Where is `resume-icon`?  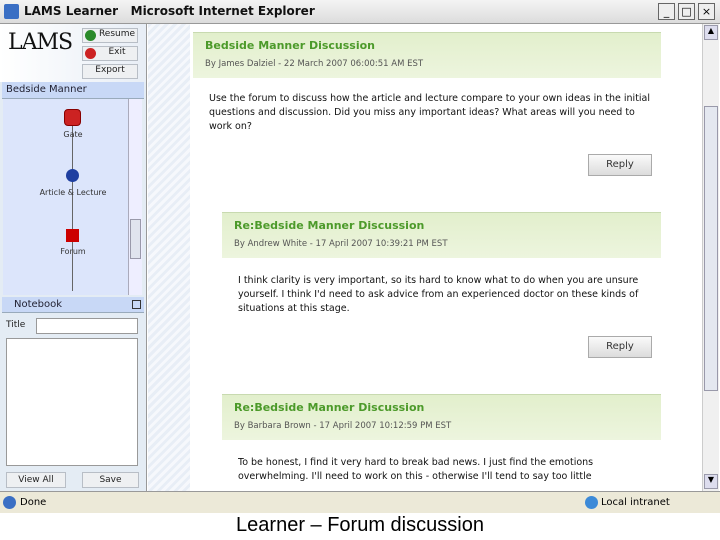 resume-icon is located at coordinates (90, 35).